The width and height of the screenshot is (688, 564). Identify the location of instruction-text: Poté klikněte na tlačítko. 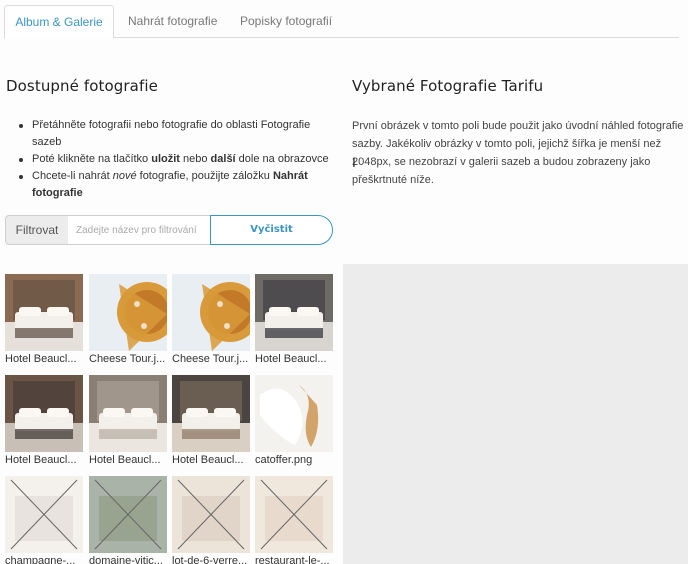
(92, 159).